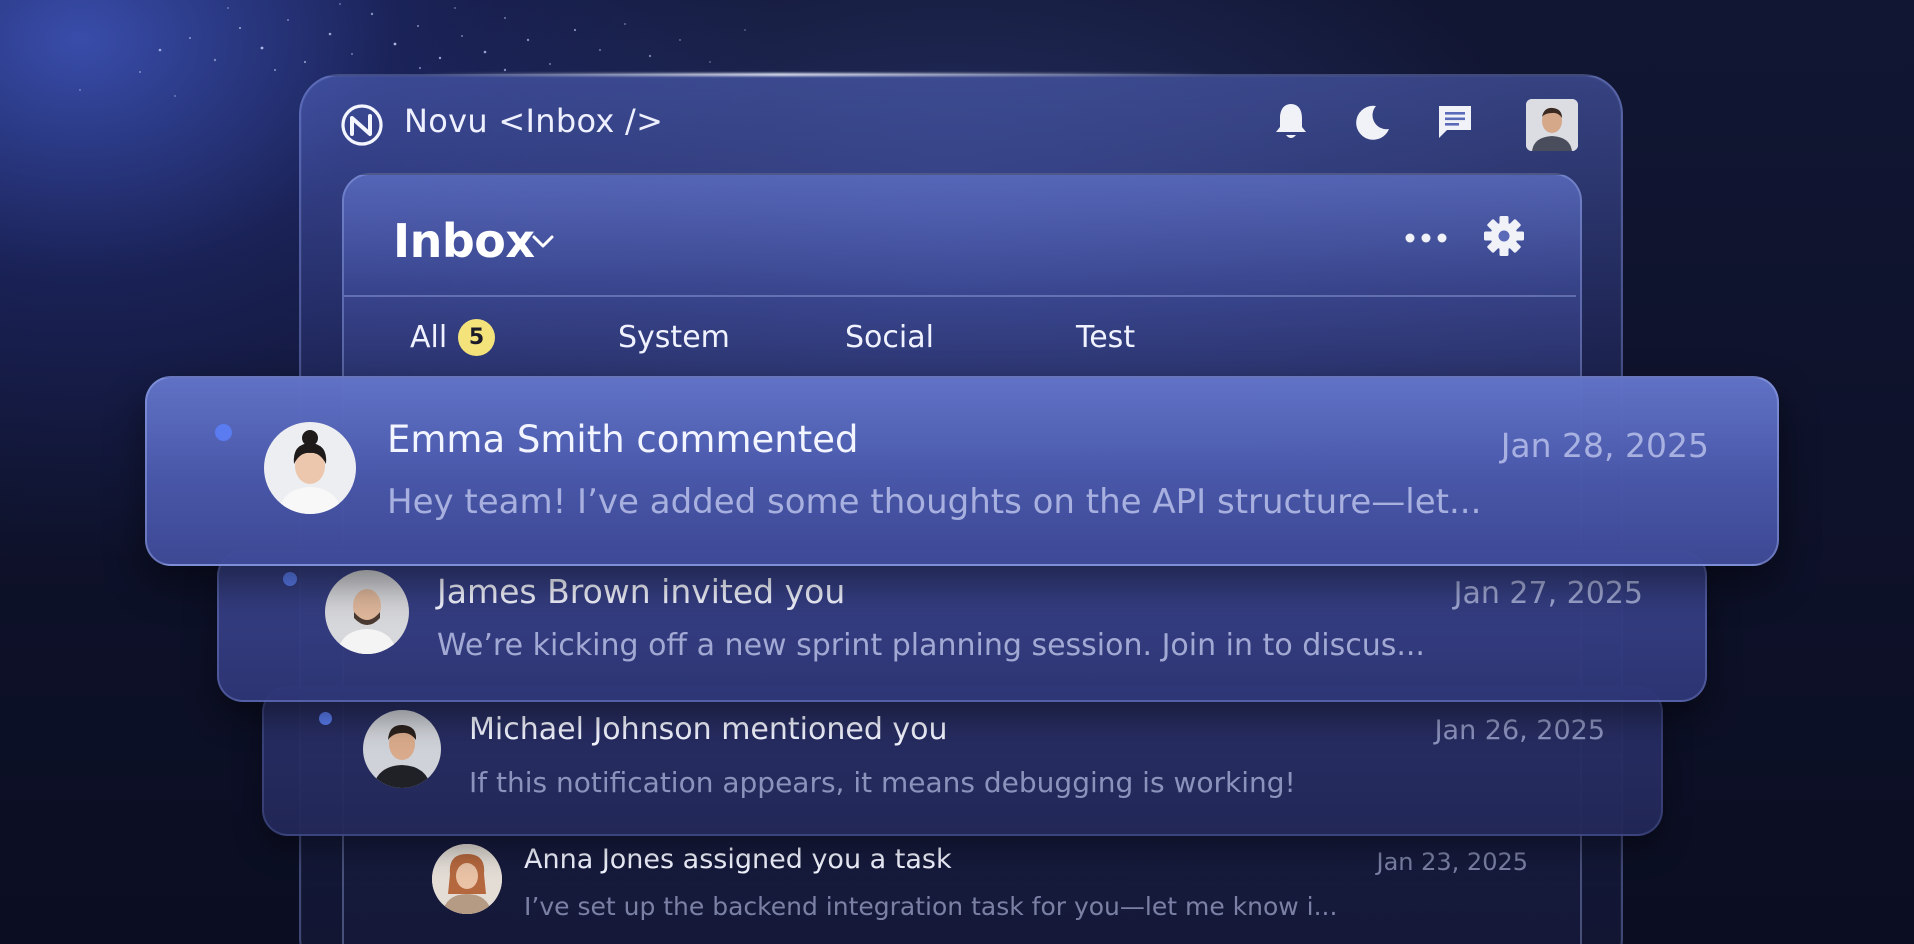 This screenshot has width=1914, height=944. What do you see at coordinates (1105, 337) in the screenshot?
I see `tab-test: Test` at bounding box center [1105, 337].